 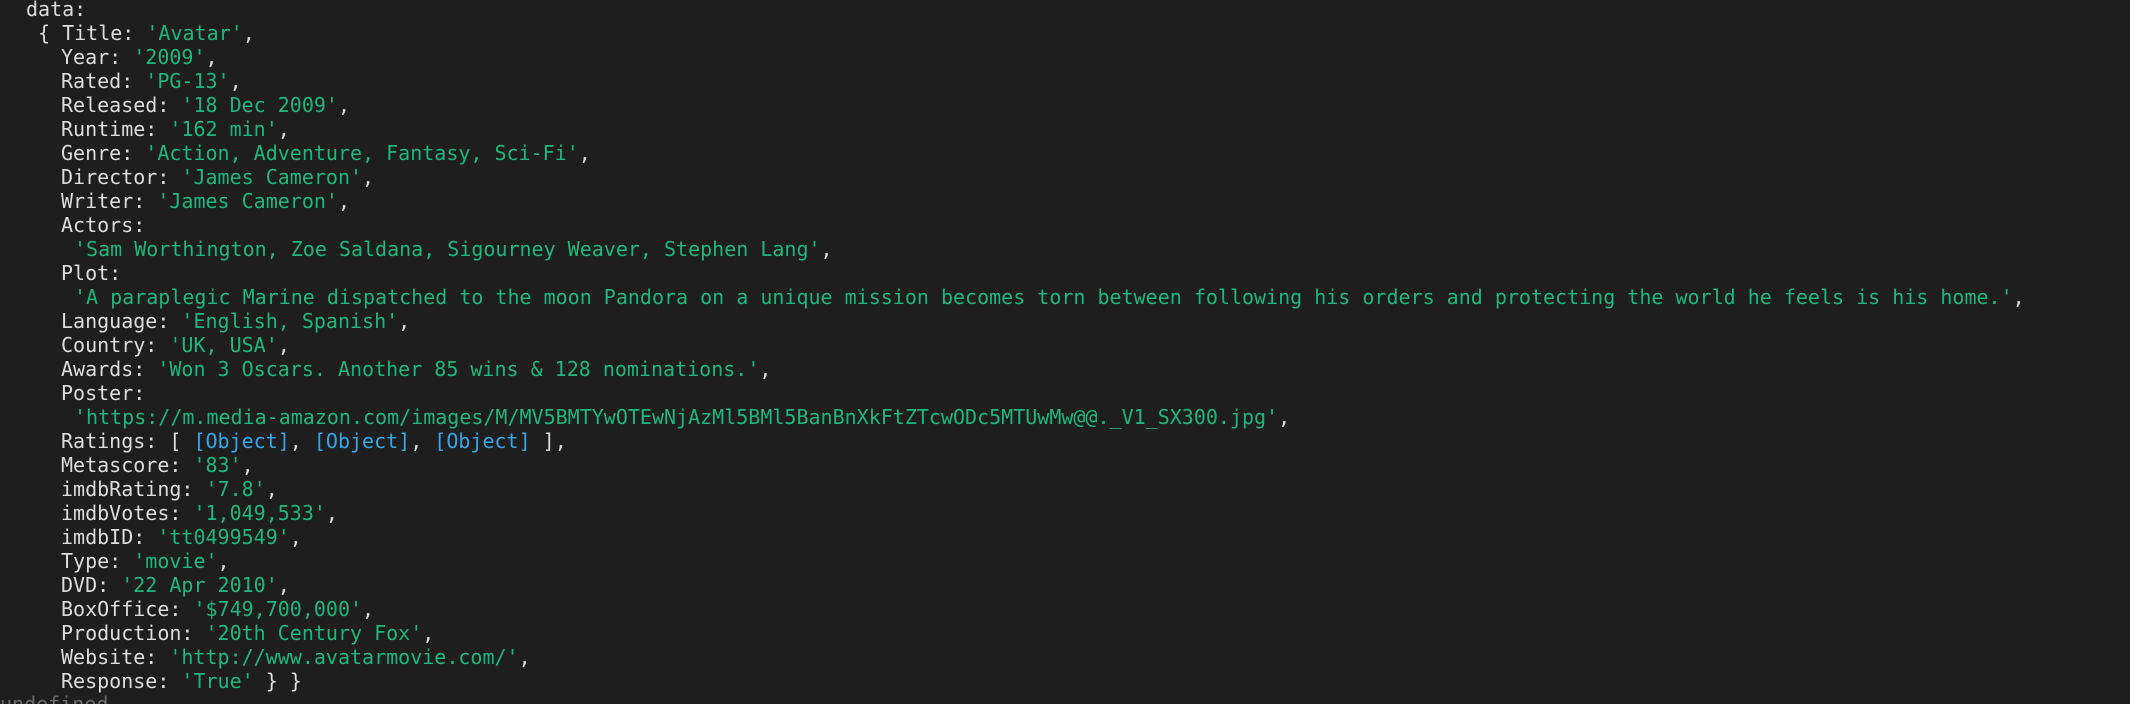 I want to click on field-type: Type: 'movie',, so click(x=145, y=561).